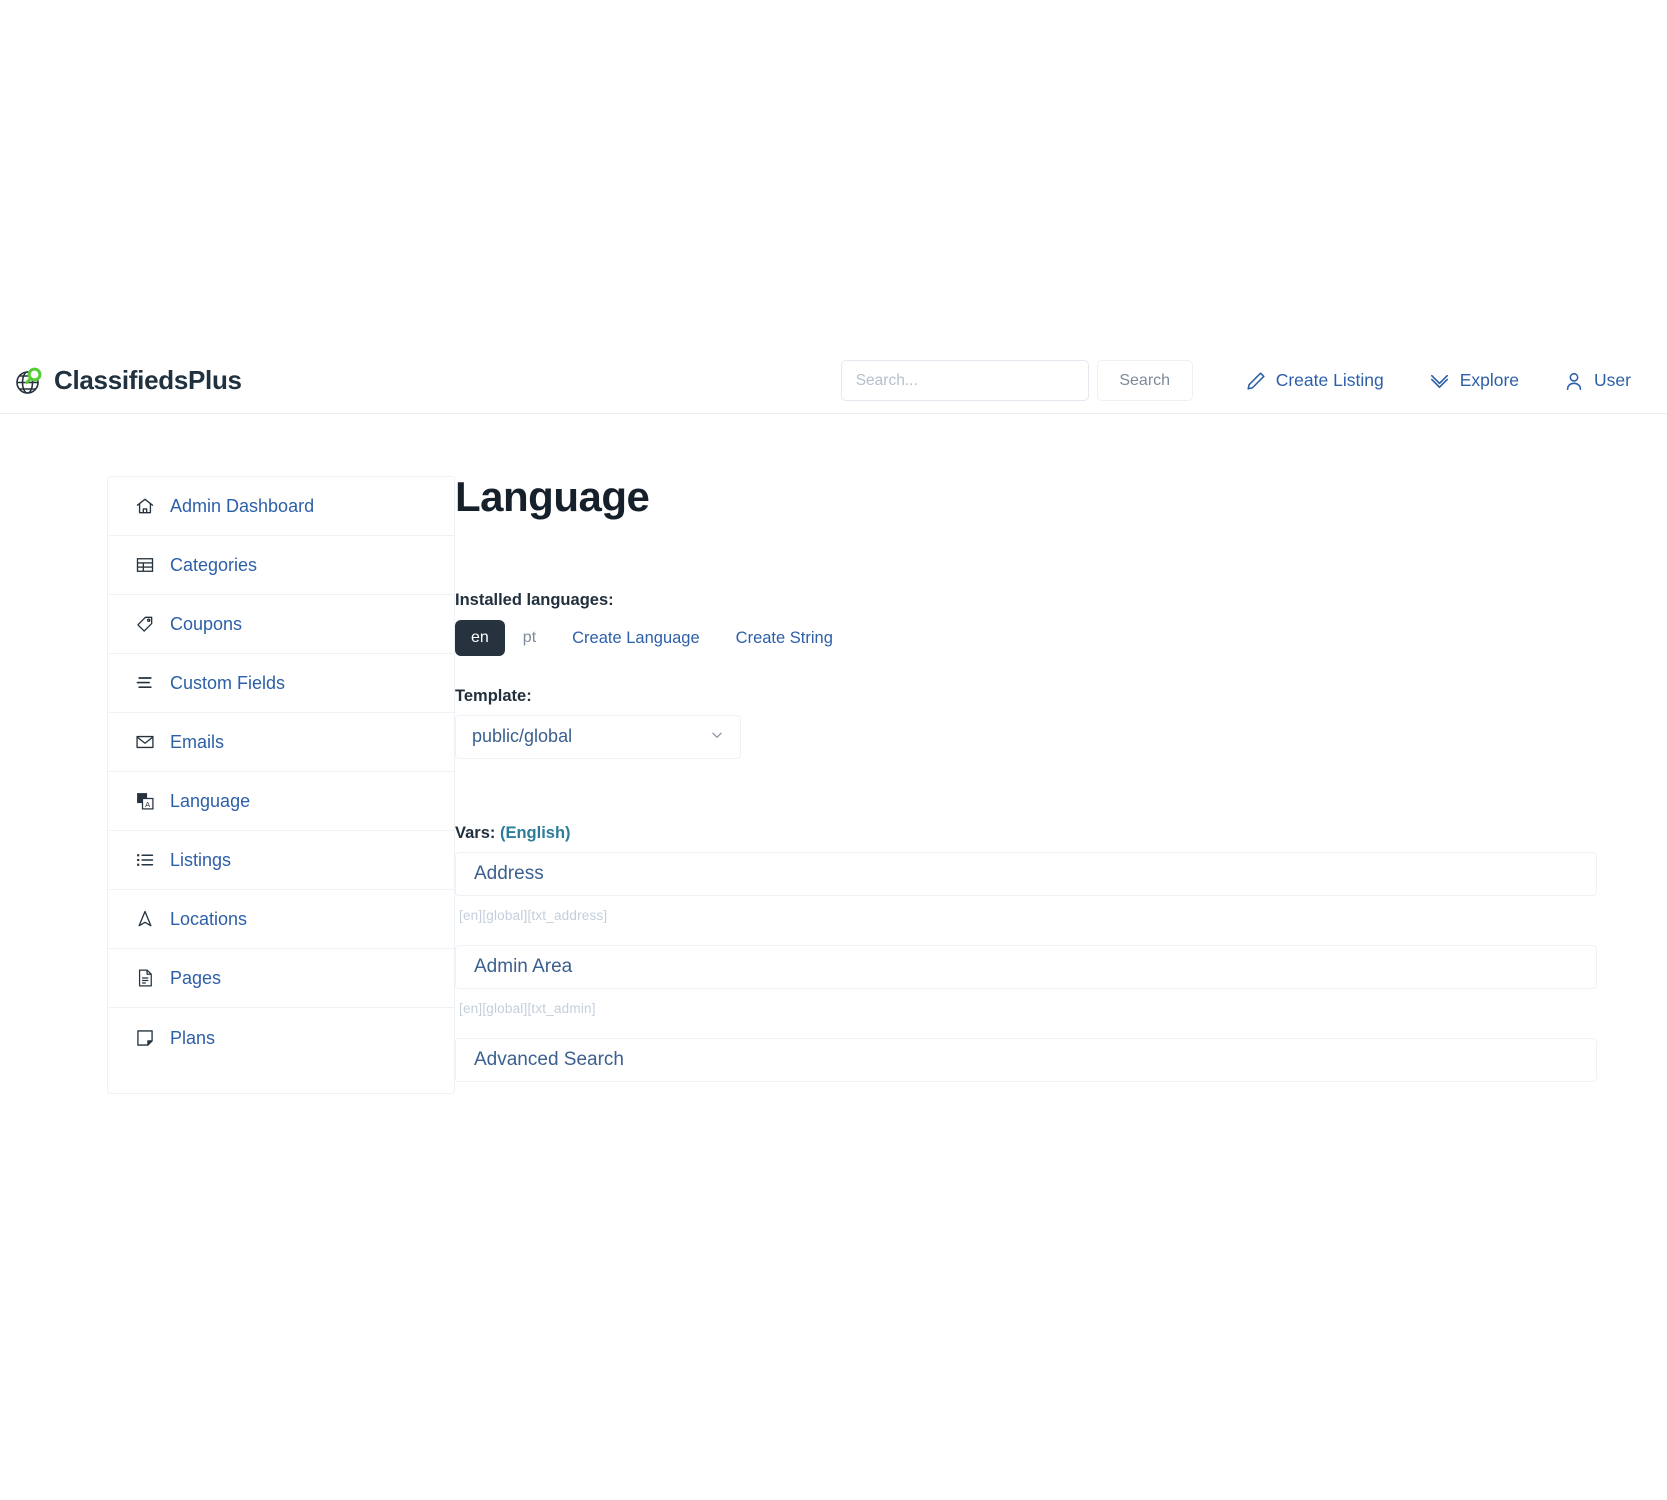  What do you see at coordinates (281, 624) in the screenshot?
I see `sidebar-item-coupons: Coupons` at bounding box center [281, 624].